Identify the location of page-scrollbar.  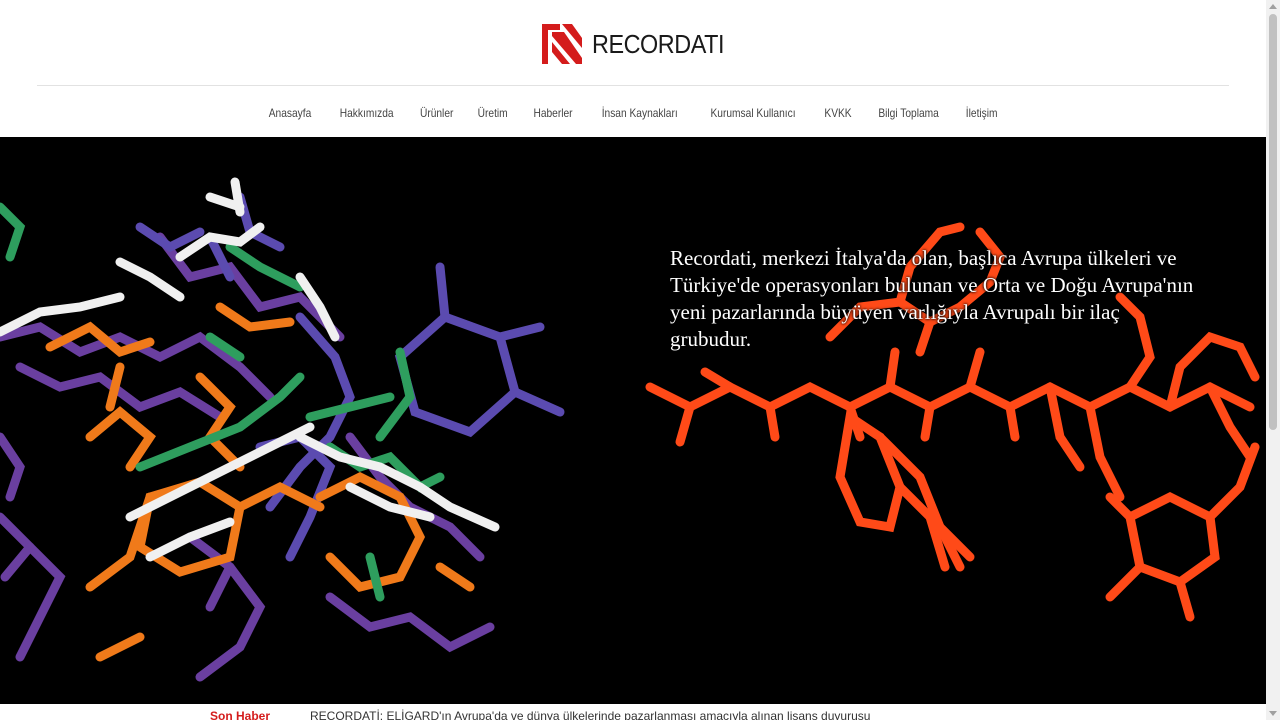
(1273, 360).